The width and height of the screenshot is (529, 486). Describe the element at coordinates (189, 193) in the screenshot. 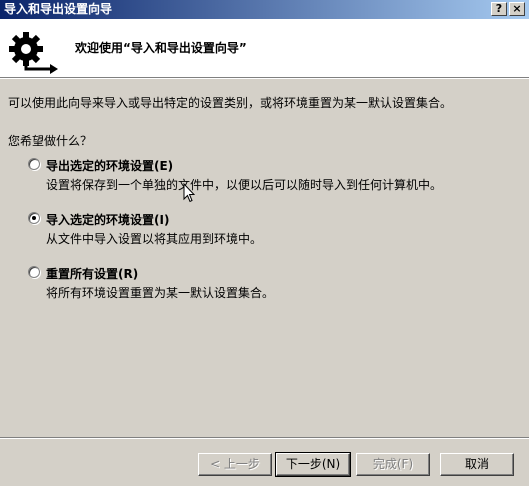

I see `mouse-cursor-icon` at that location.